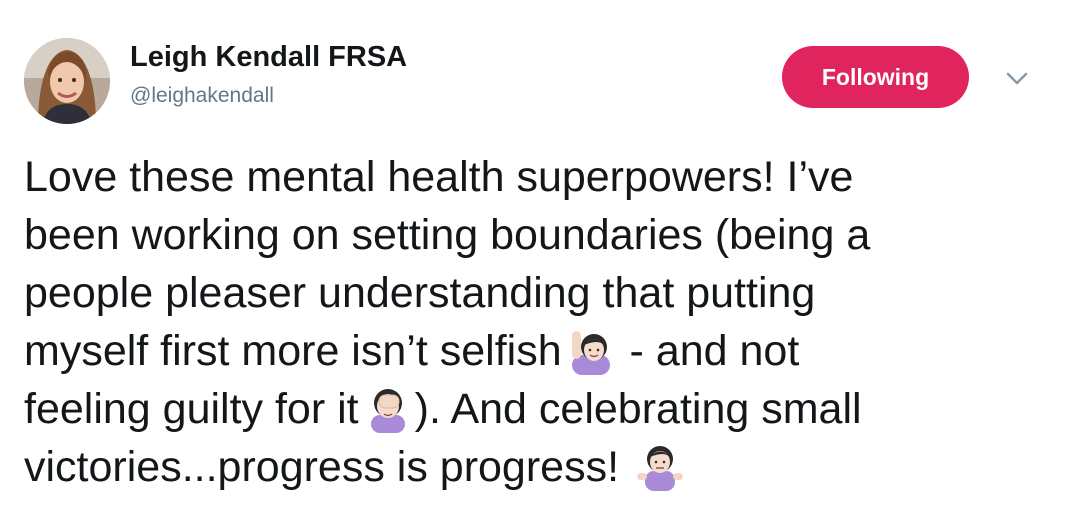  Describe the element at coordinates (191, 409) in the screenshot. I see `tweet-text-segment: feeling guilty for it` at that location.